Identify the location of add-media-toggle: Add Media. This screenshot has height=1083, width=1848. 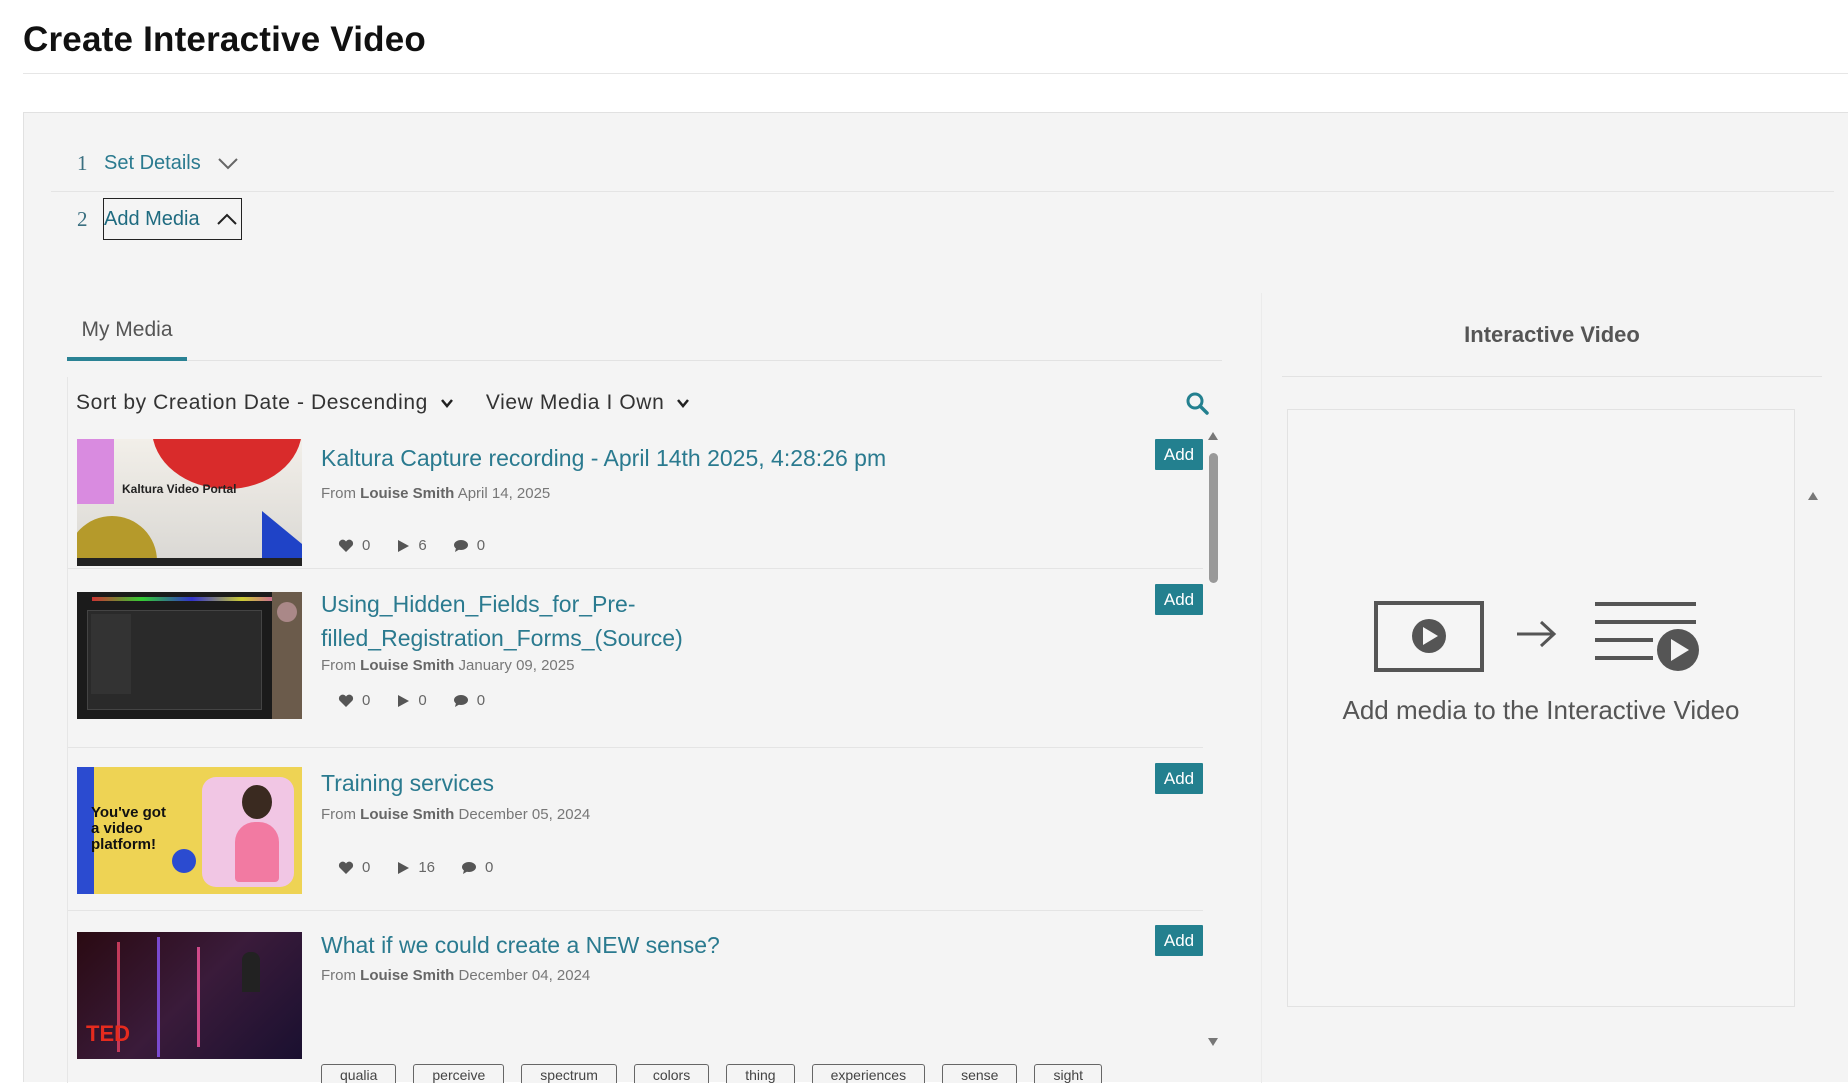
(172, 219).